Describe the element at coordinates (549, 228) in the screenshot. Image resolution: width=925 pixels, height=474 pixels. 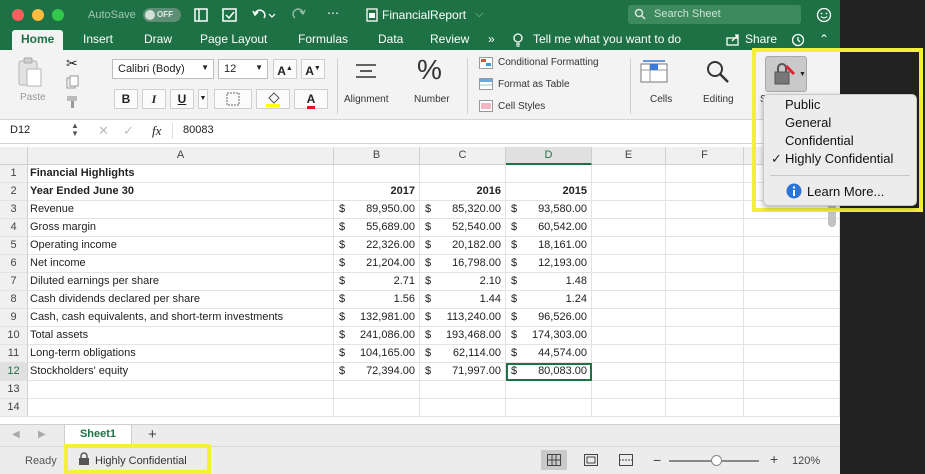
I see `cell-value: $60,542.00` at that location.